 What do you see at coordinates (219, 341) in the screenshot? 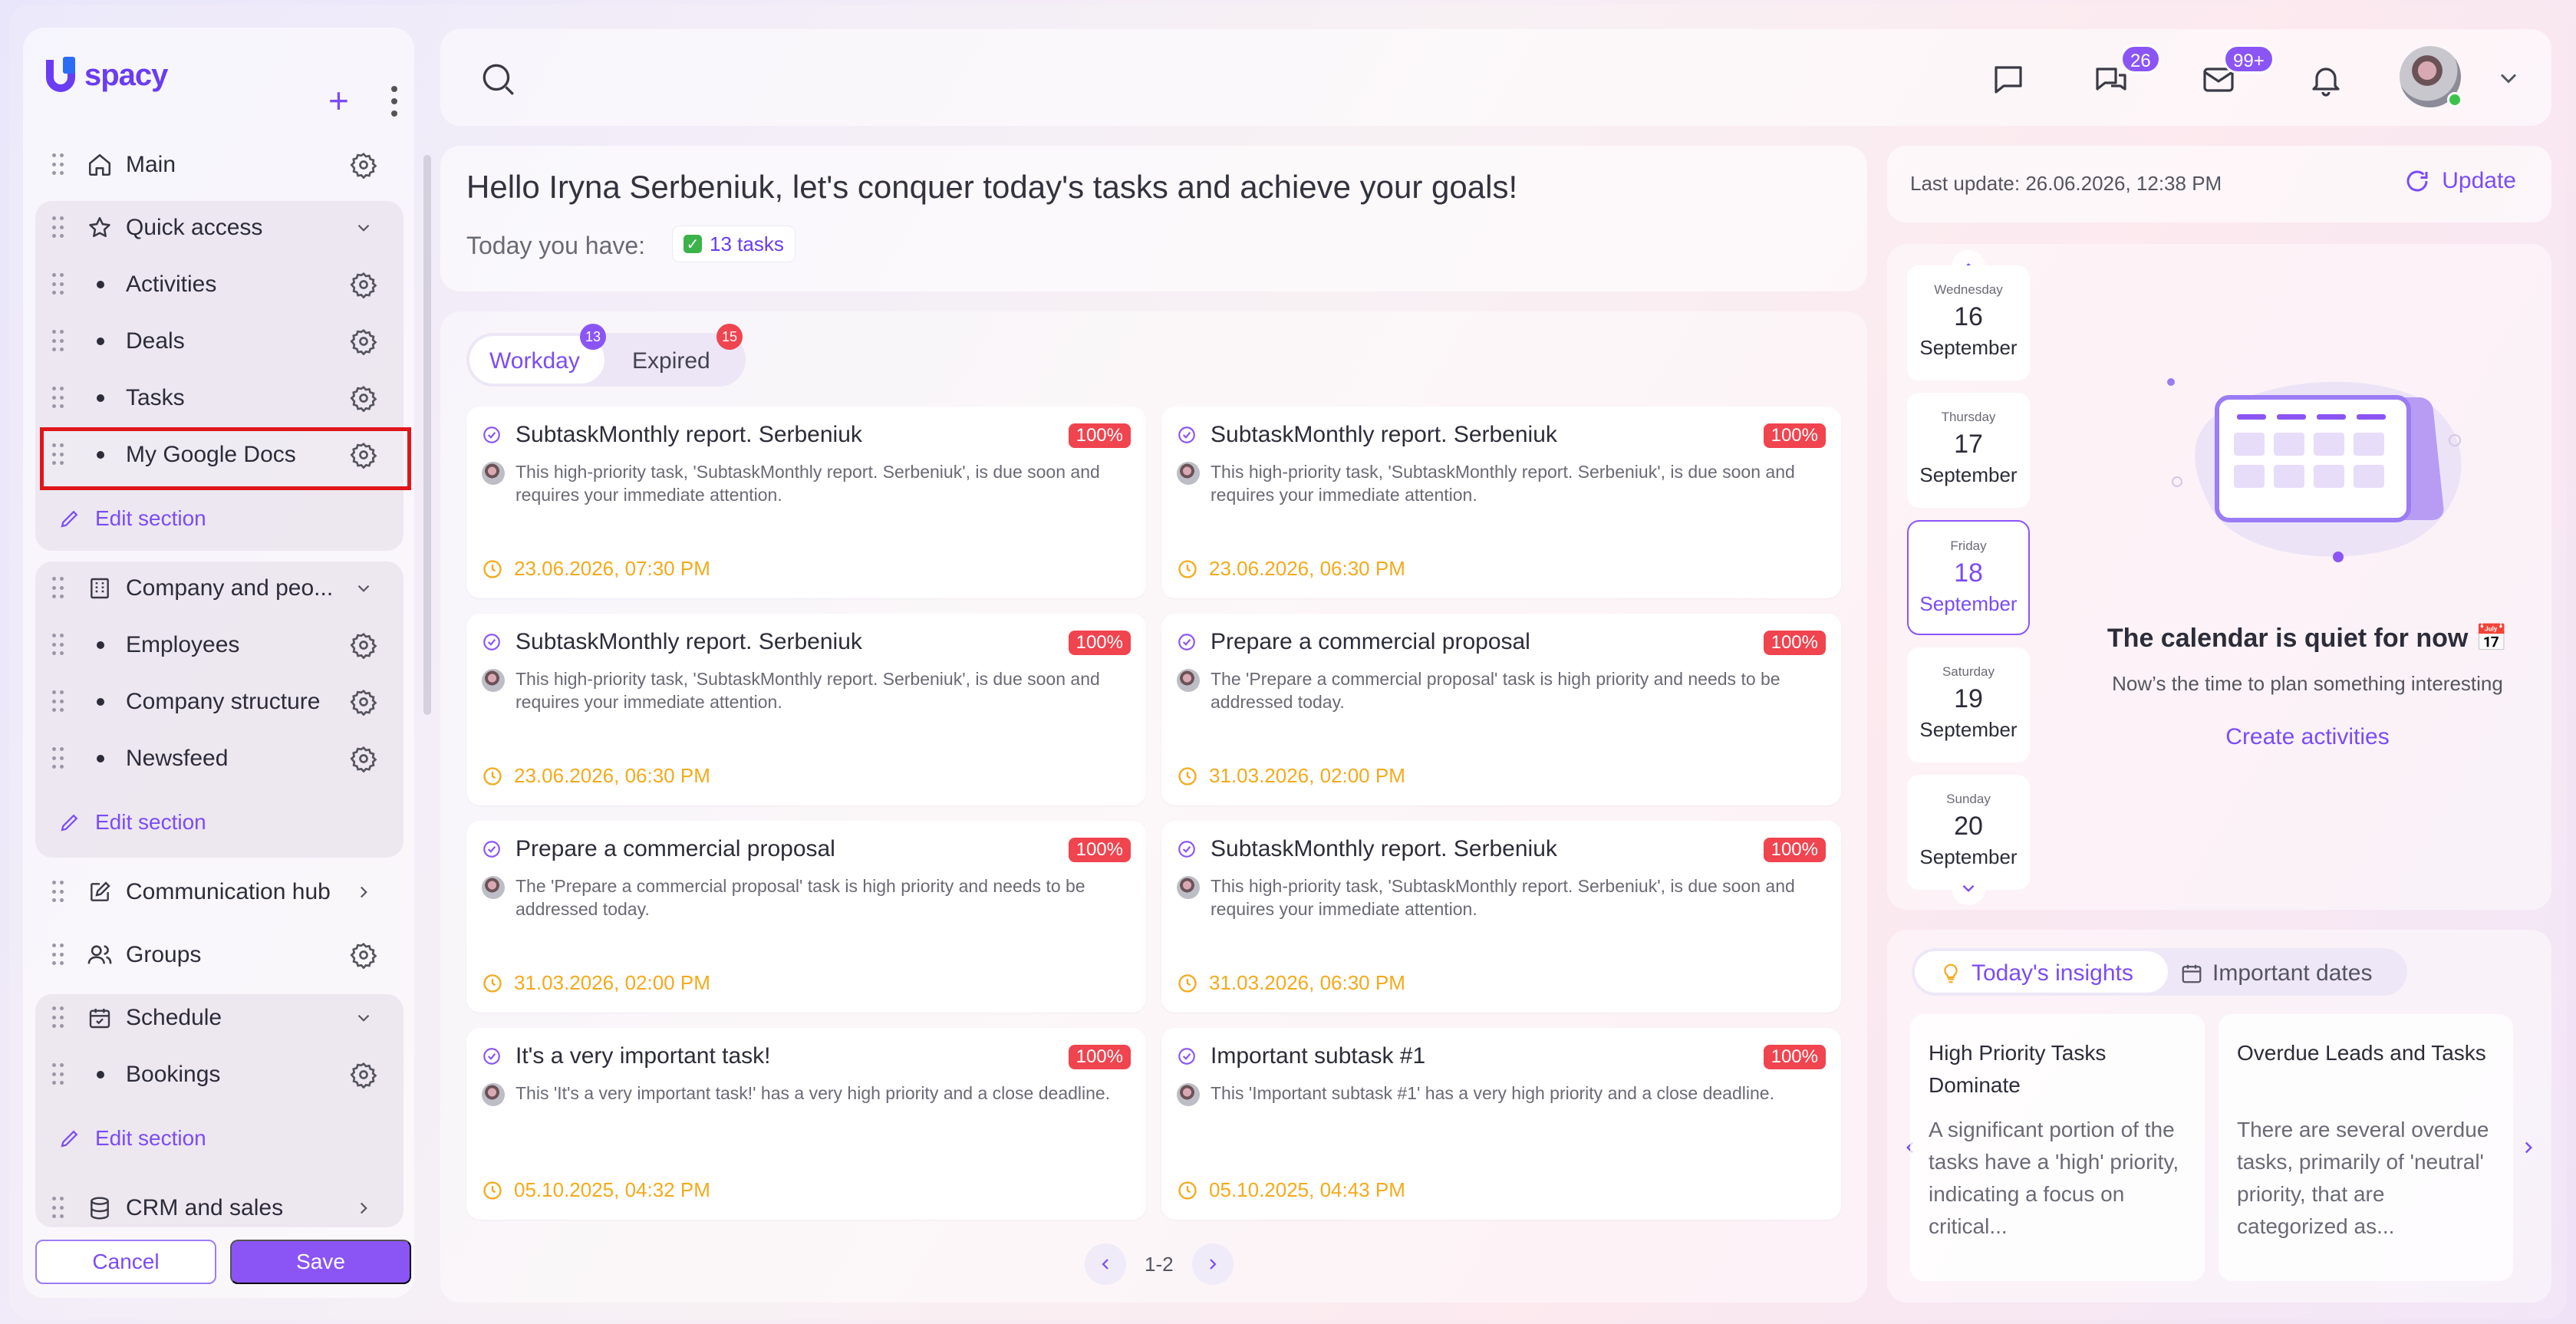
I see `sidebar-item-deals: Deals` at bounding box center [219, 341].